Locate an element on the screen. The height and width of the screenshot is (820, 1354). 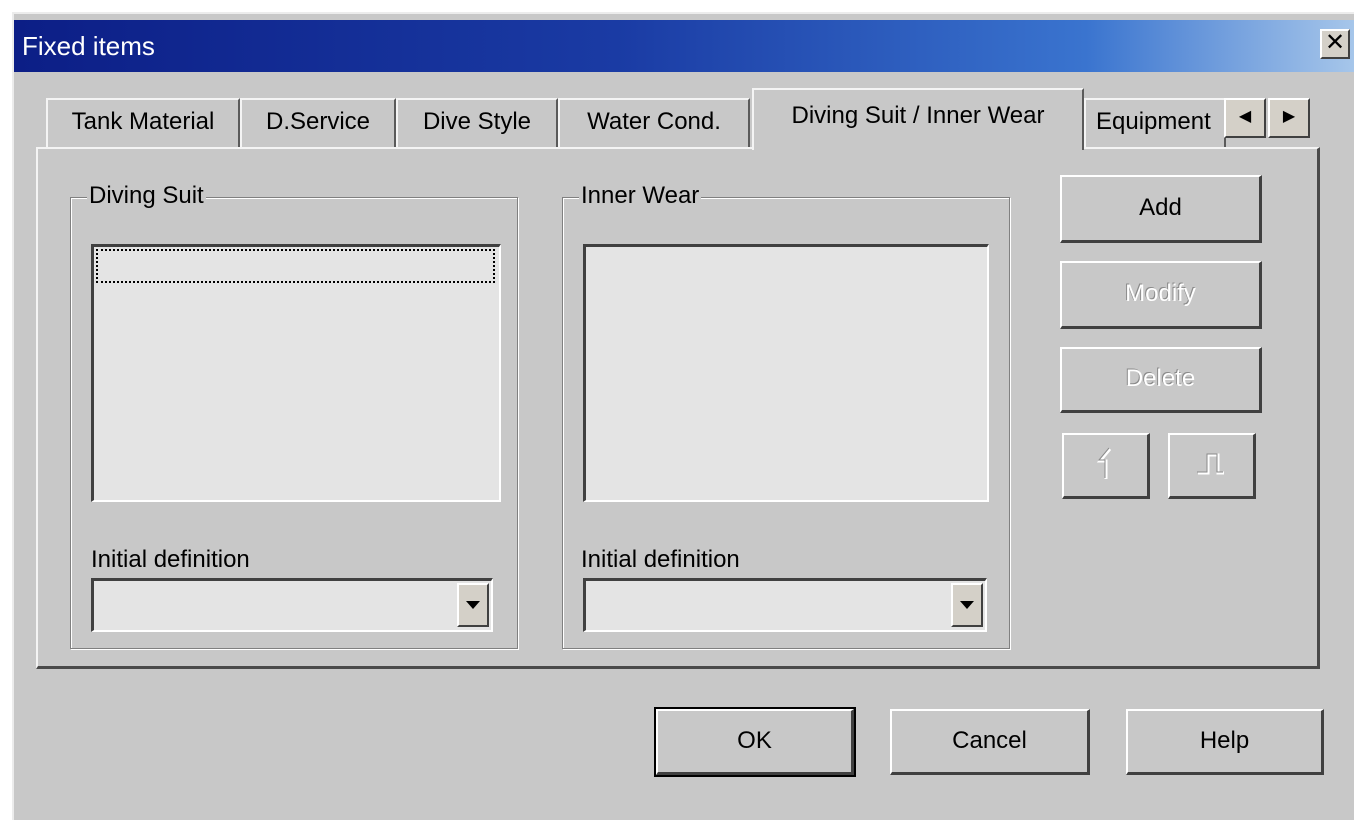
tab-label: Tank Material is located at coordinates (143, 121).